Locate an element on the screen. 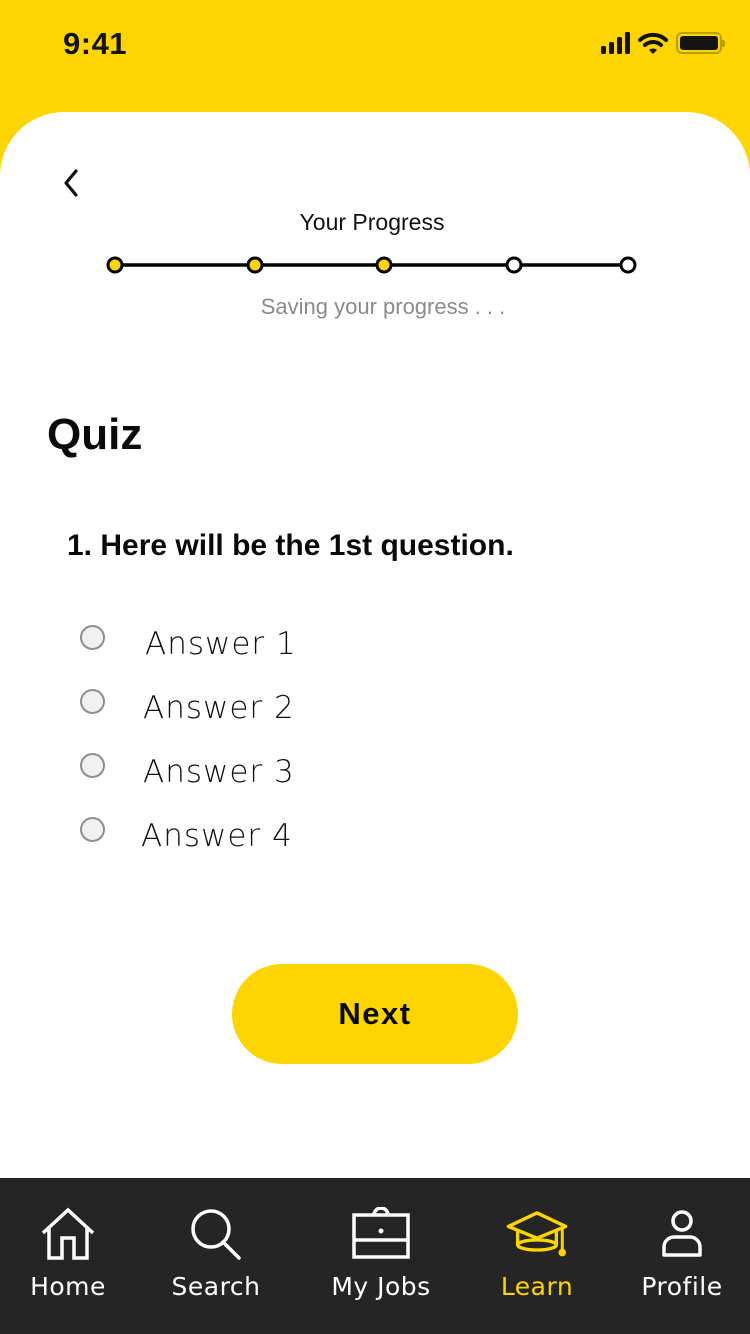 The height and width of the screenshot is (1334, 750). tab-search: Search is located at coordinates (216, 1243).